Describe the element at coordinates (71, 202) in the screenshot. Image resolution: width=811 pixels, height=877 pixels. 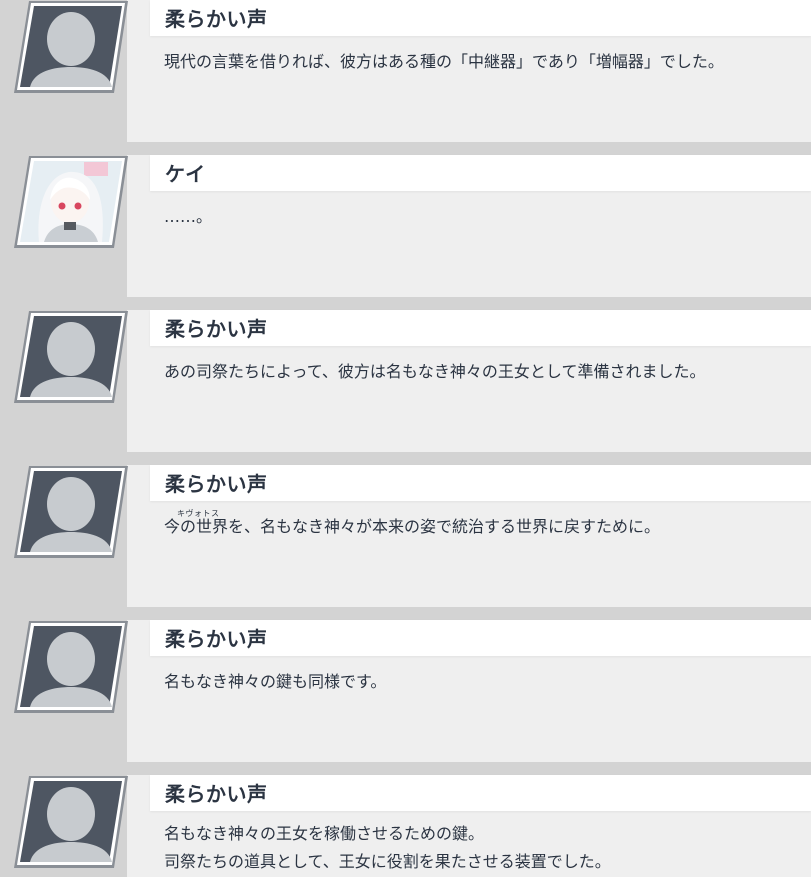
I see `kei-character-icon` at that location.